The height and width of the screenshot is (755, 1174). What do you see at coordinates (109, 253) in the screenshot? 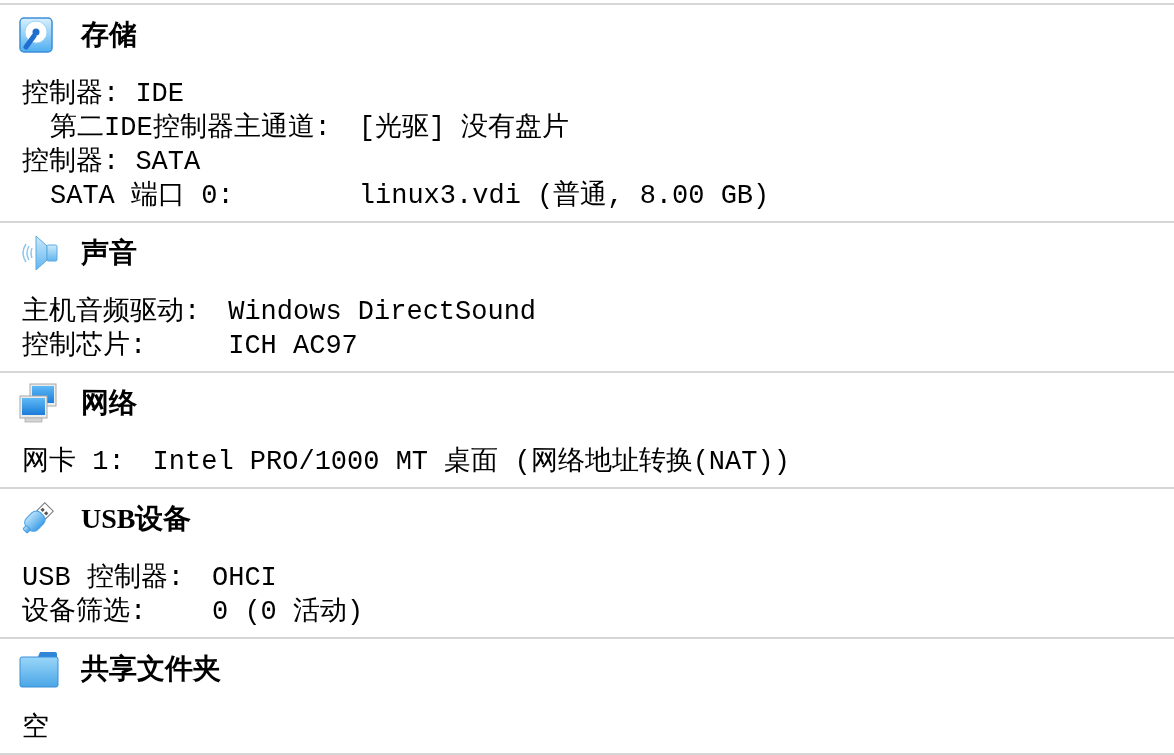
I see `section-title: 声音` at bounding box center [109, 253].